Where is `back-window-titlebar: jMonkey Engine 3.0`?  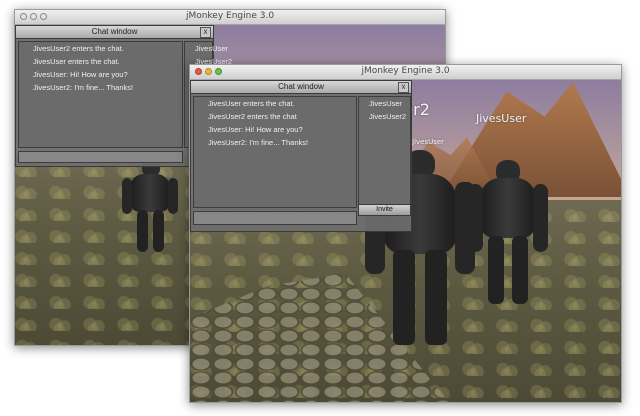
back-window-titlebar: jMonkey Engine 3.0 is located at coordinates (230, 17).